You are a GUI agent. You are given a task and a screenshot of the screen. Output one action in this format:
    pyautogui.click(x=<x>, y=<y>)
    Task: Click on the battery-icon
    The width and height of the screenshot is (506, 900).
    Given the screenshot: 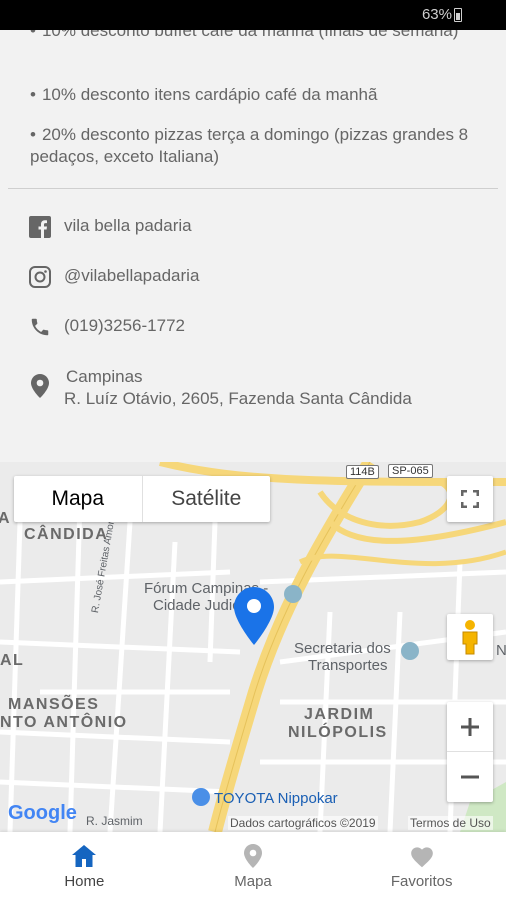 What is the action you would take?
    pyautogui.click(x=458, y=15)
    